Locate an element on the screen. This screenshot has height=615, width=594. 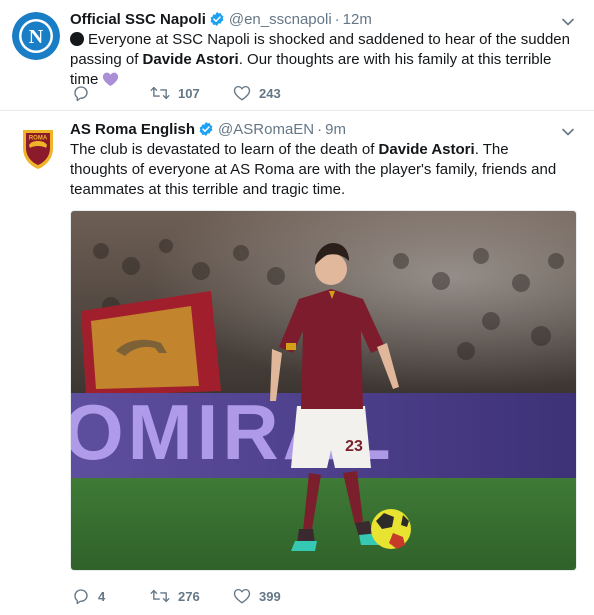
pitch is located at coordinates (323, 524).